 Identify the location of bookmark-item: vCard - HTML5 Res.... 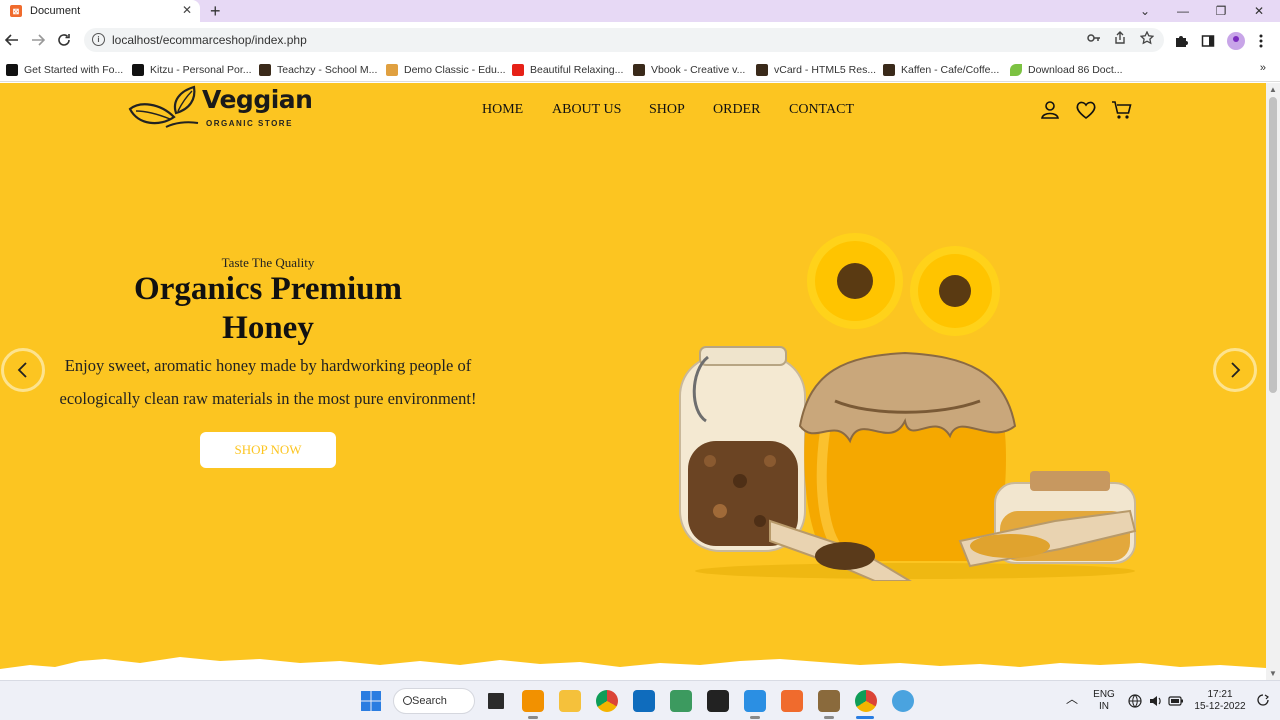
(816, 70).